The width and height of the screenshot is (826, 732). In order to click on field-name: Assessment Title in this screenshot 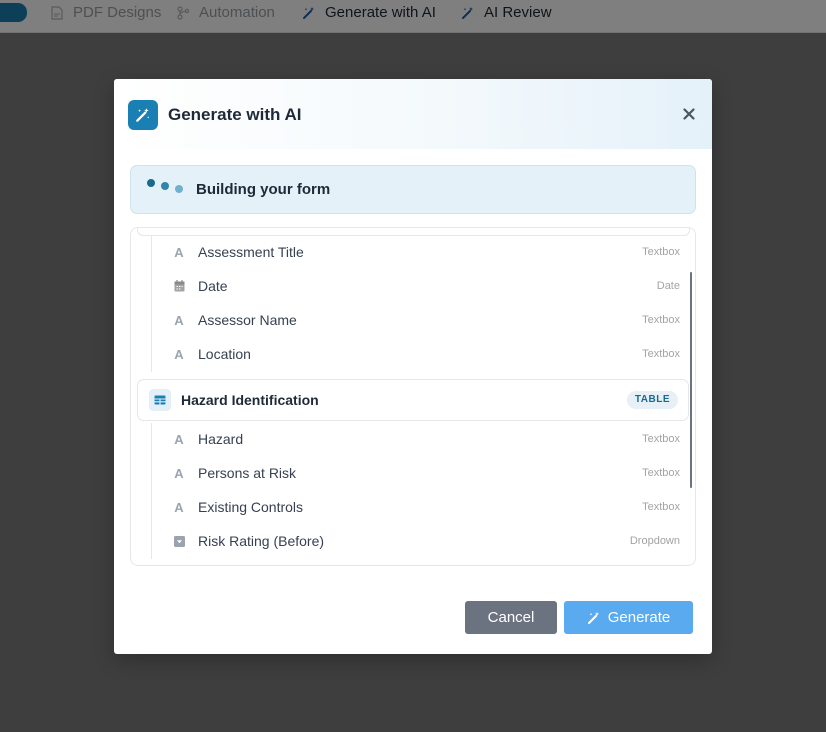, I will do `click(251, 252)`.